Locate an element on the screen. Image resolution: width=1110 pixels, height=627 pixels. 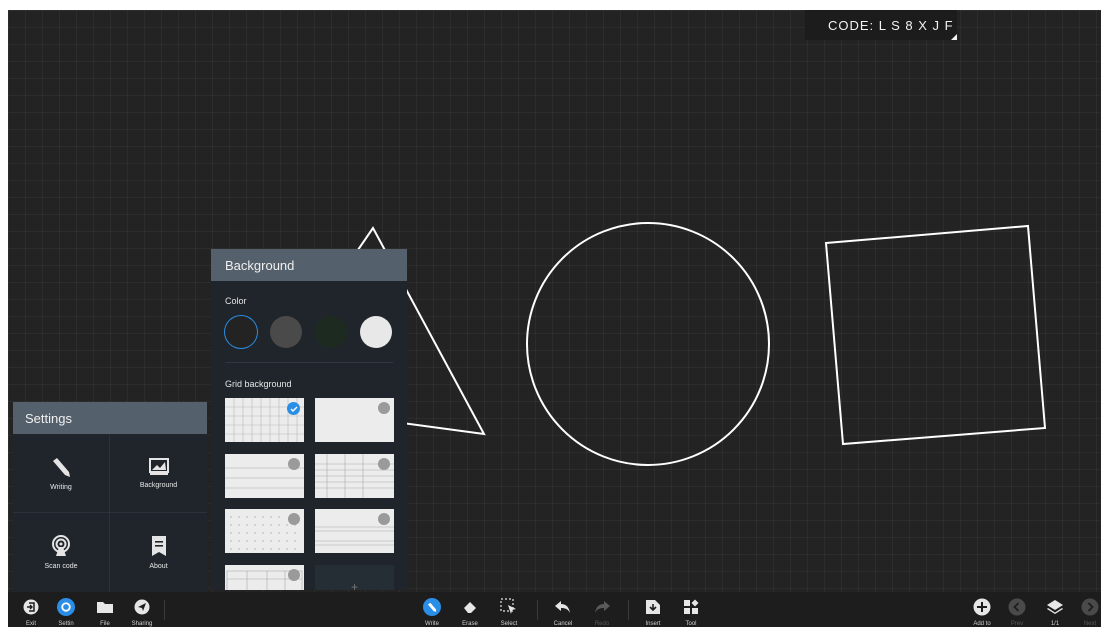
checkmark-icon is located at coordinates (293, 408).